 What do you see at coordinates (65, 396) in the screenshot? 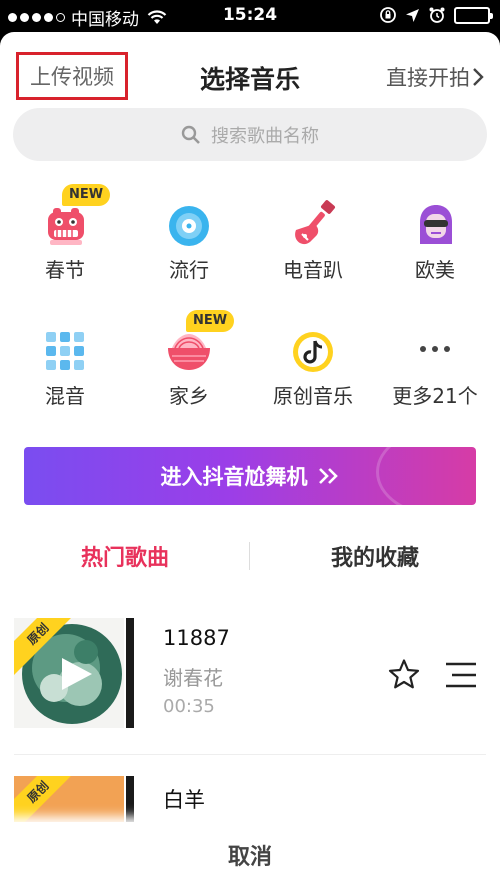
I see `category-label: 混音` at bounding box center [65, 396].